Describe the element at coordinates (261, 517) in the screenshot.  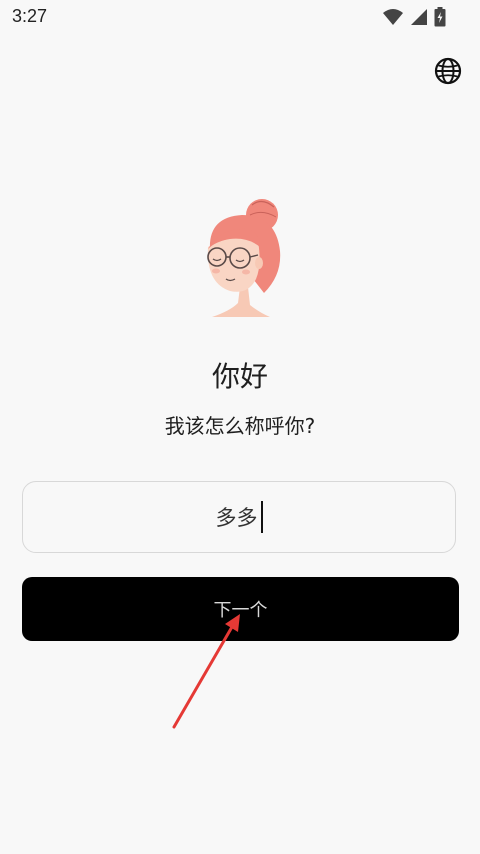
I see `text-cursor` at that location.